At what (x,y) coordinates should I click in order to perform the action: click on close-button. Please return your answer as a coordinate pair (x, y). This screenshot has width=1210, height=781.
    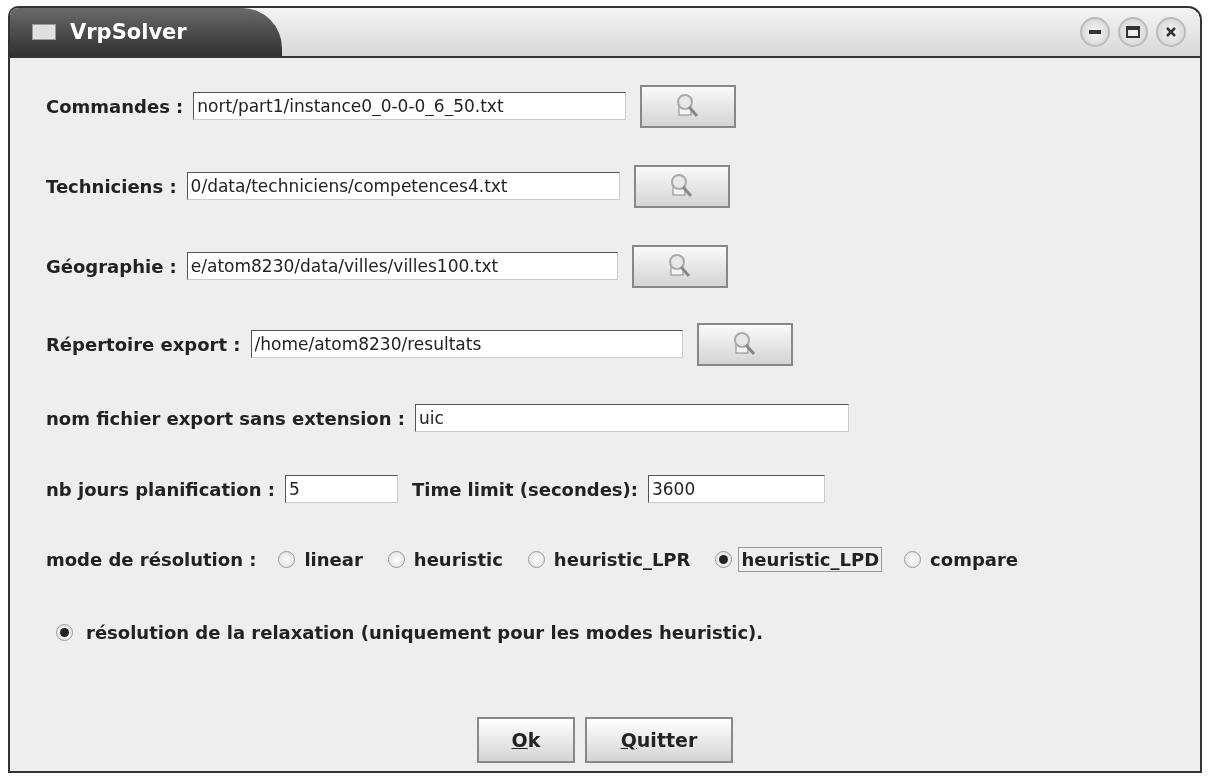
    Looking at the image, I should click on (1171, 32).